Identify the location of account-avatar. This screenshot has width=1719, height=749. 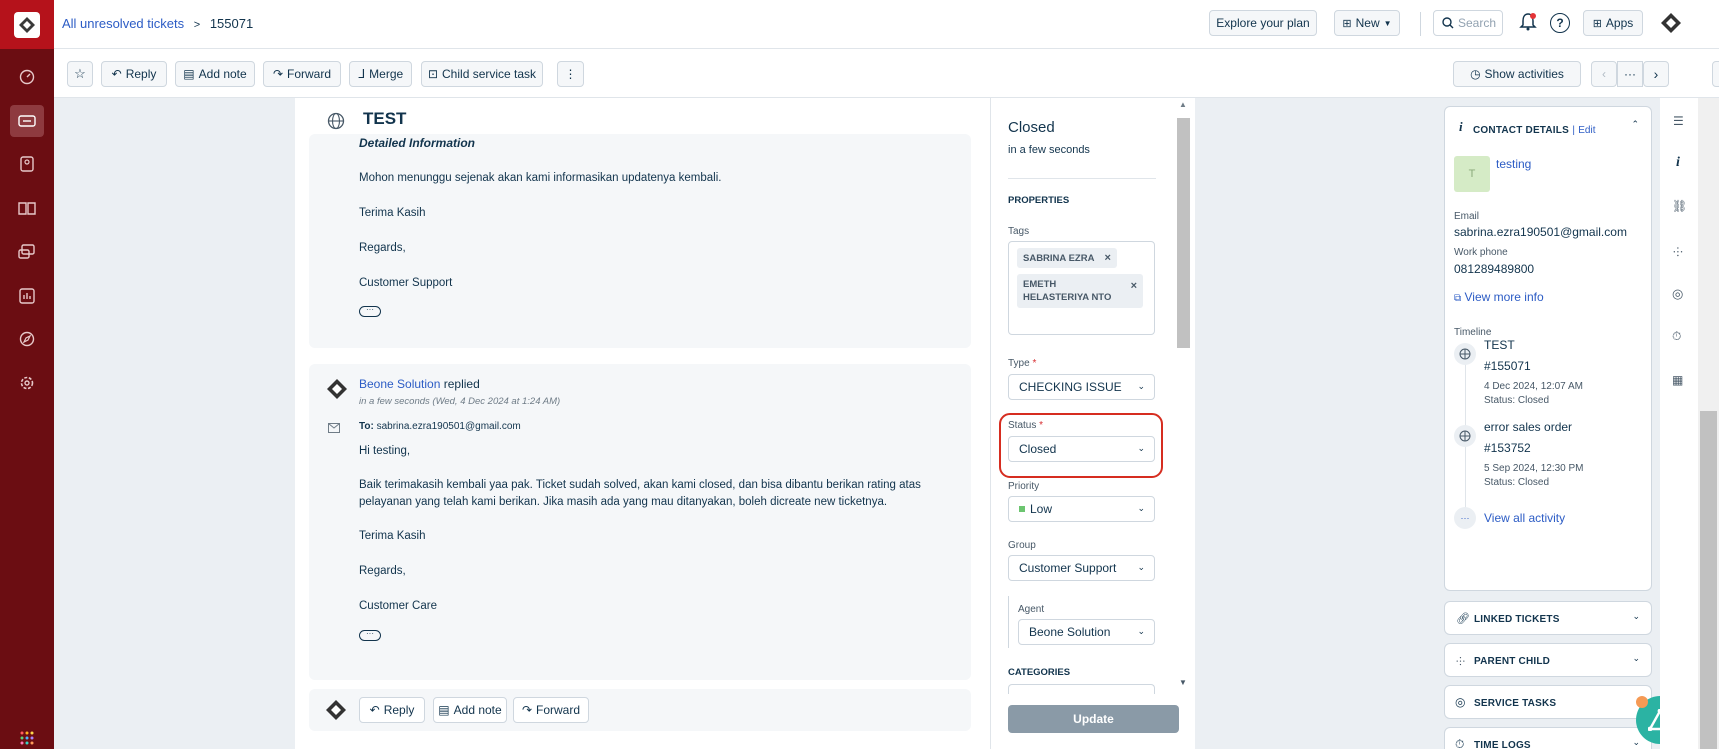
(1671, 24).